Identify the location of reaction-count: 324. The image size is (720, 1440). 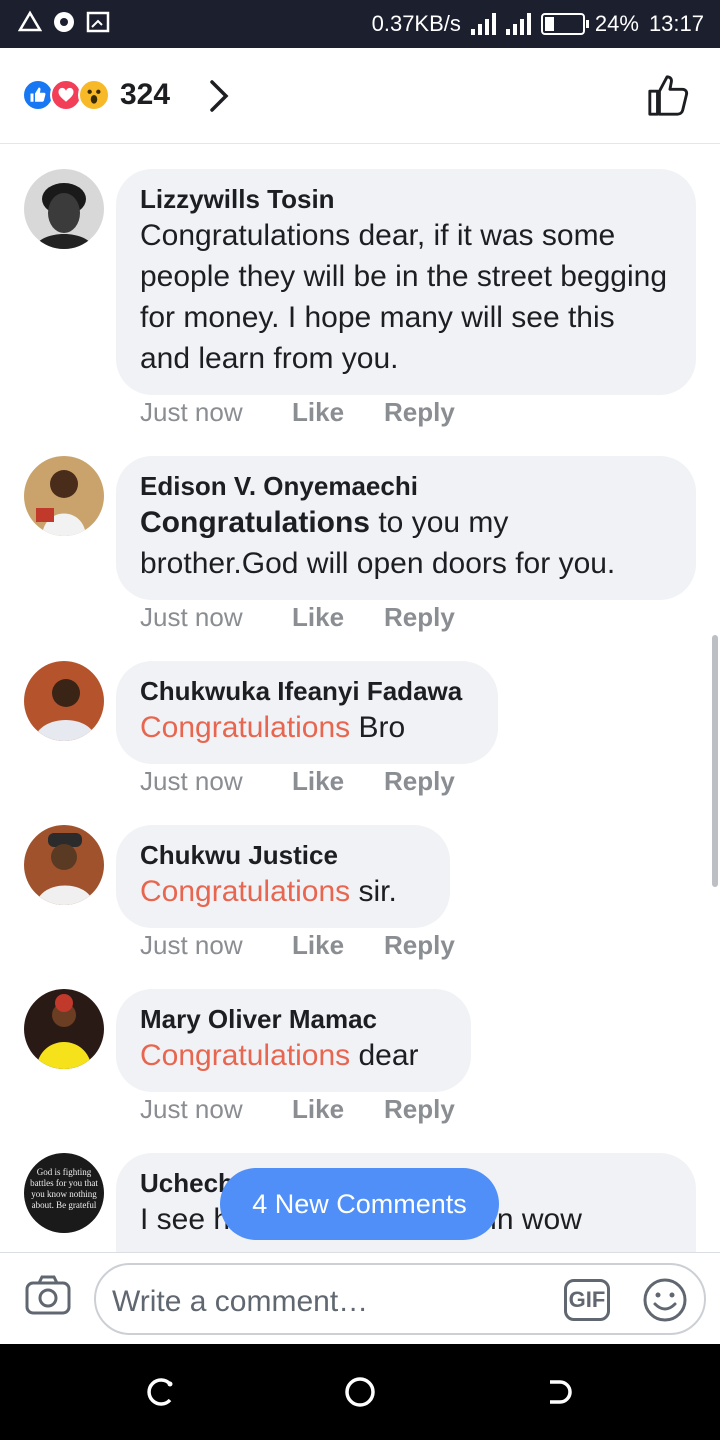
(145, 94).